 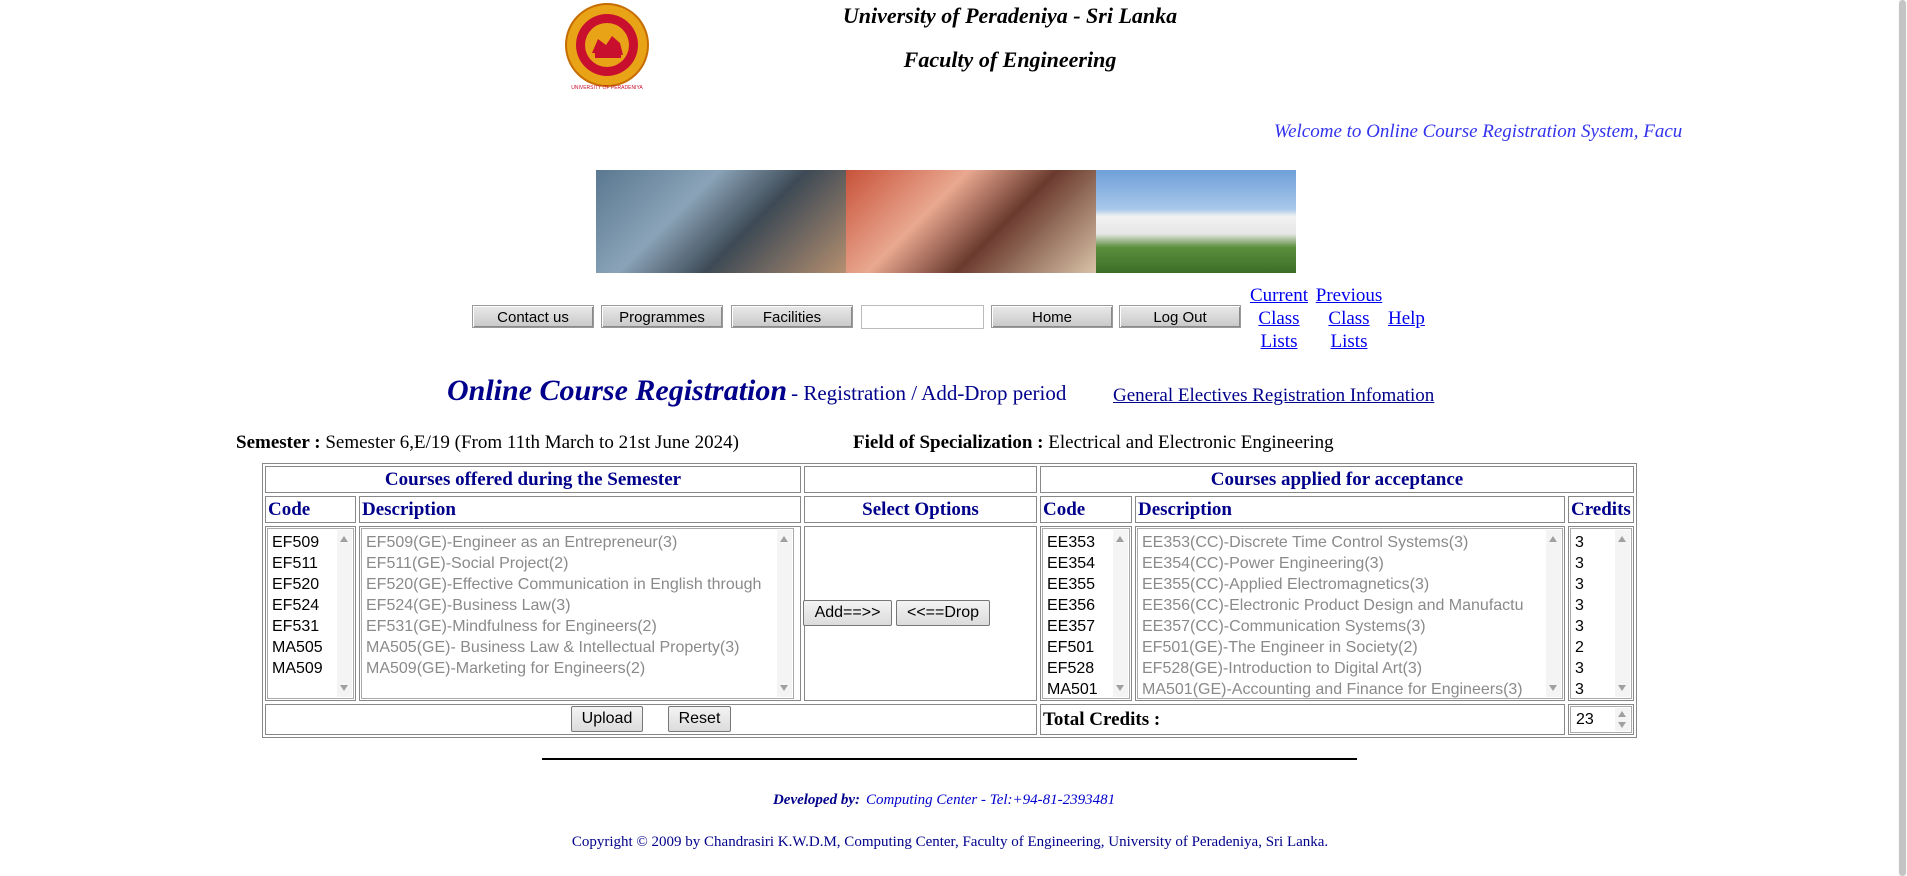 I want to click on applied-code-option: EF501, so click(x=1079, y=647).